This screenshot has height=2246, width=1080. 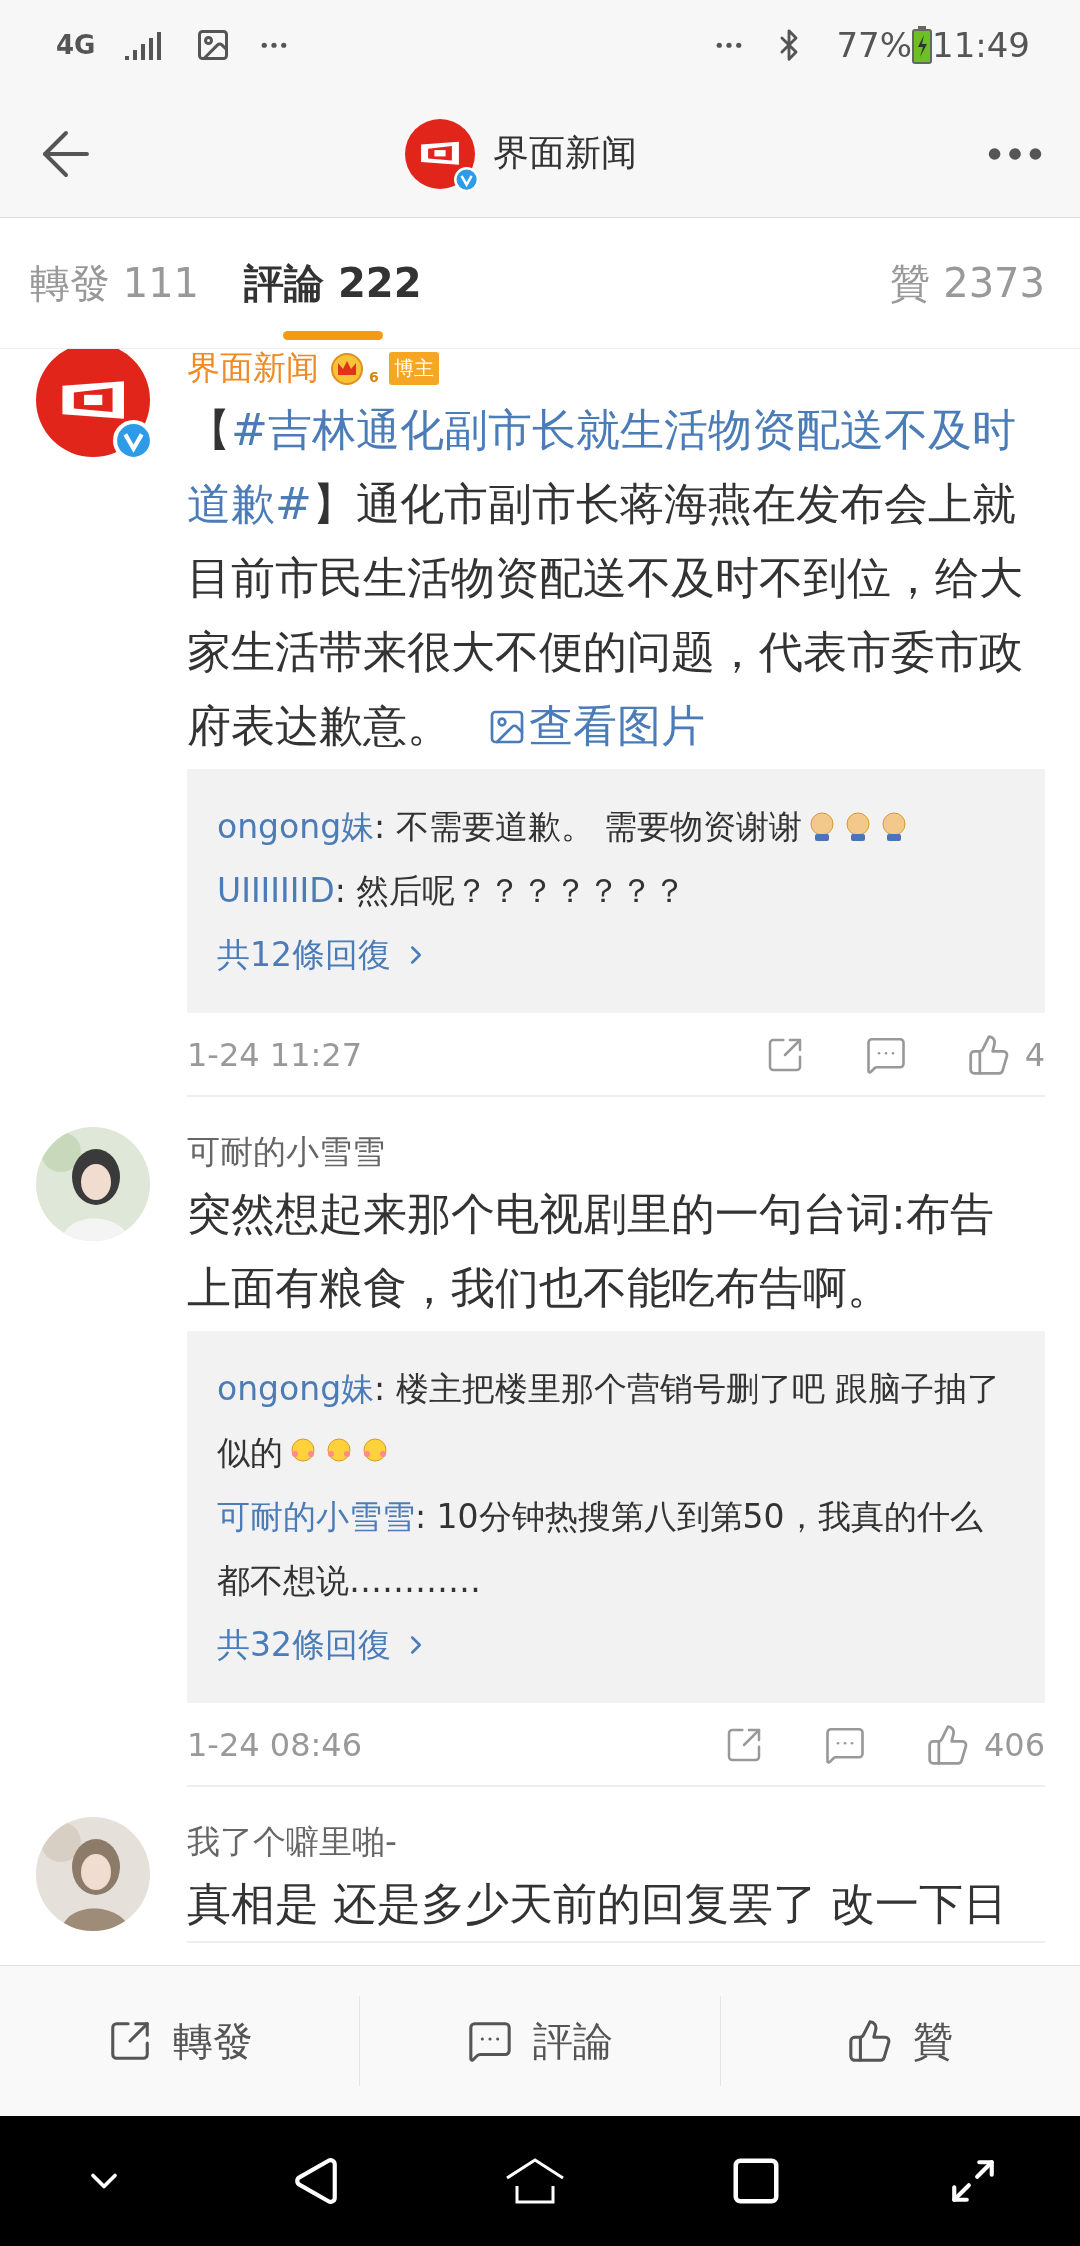 What do you see at coordinates (374, 377) in the screenshot?
I see `rank-label: 6` at bounding box center [374, 377].